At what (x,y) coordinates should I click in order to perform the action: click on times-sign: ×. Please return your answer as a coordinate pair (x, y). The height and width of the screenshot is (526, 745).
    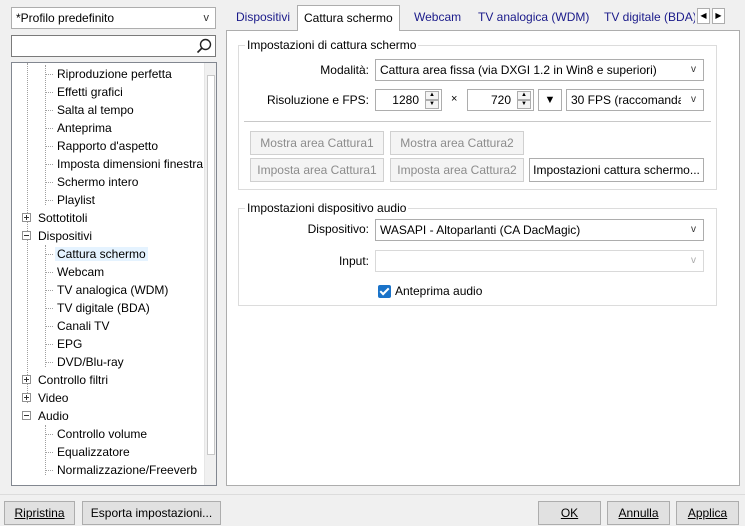
    Looking at the image, I should click on (454, 99).